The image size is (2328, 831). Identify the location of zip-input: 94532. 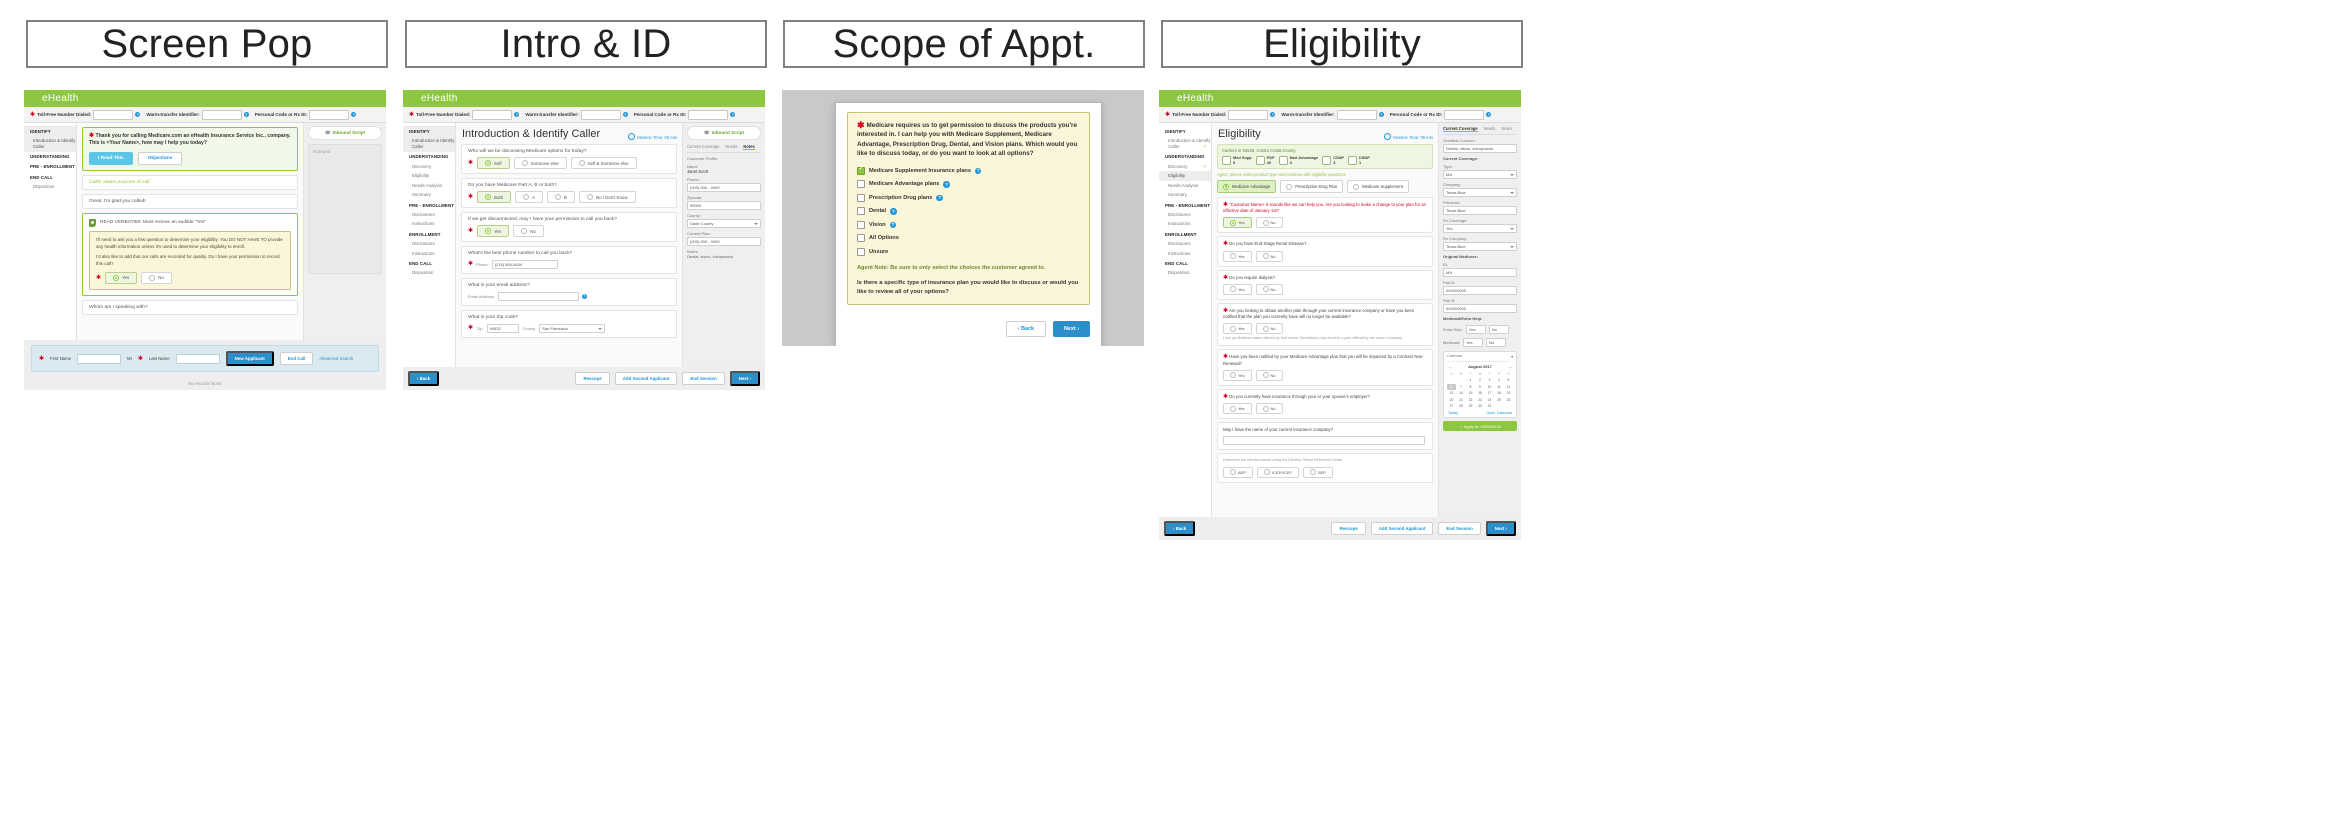
(502, 328).